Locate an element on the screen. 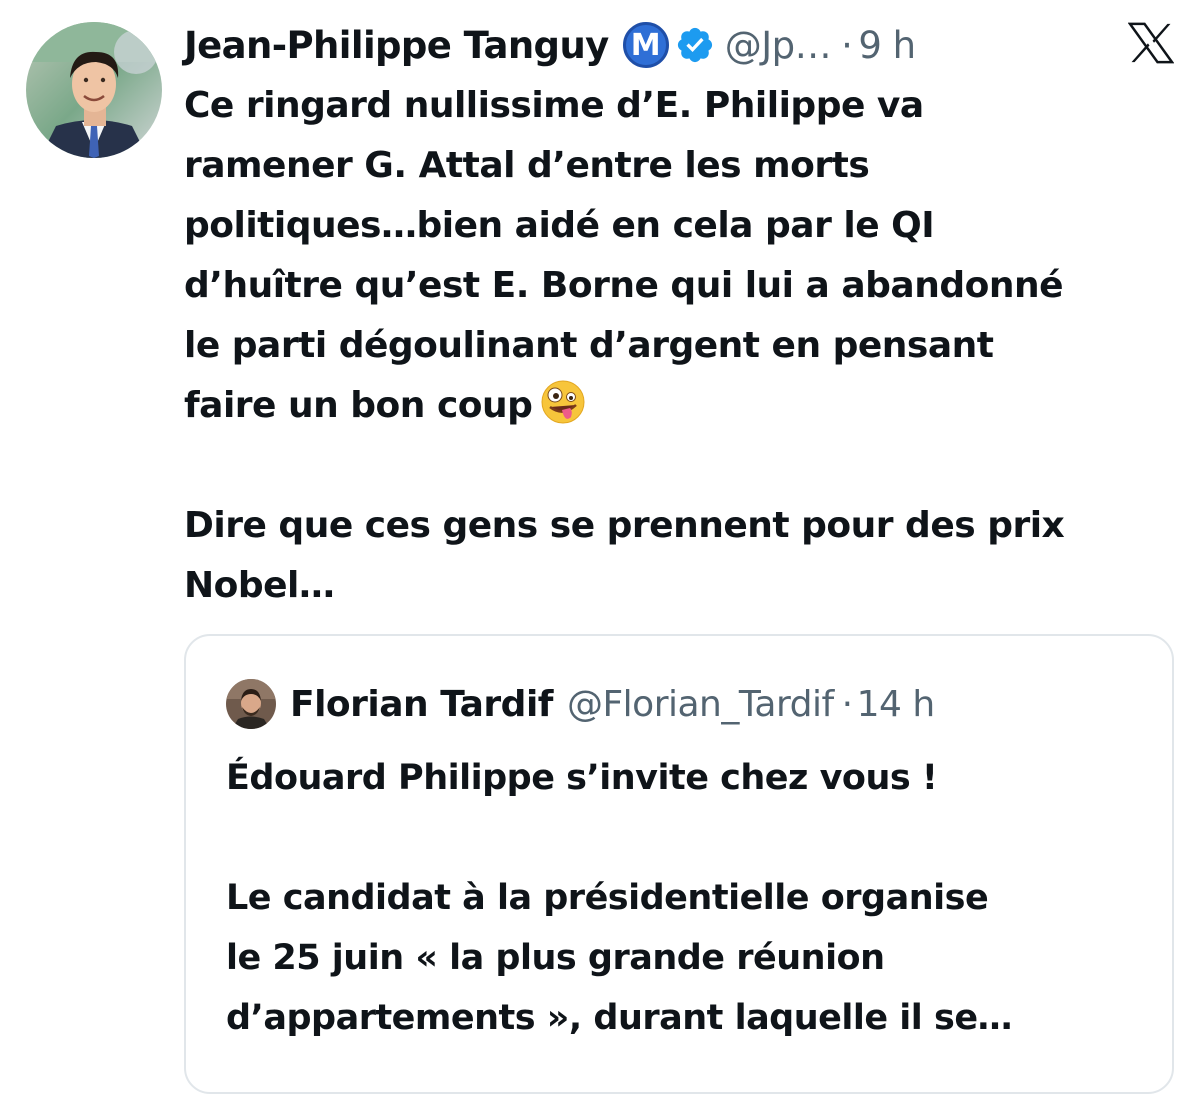 The image size is (1200, 1094). author-avatar is located at coordinates (94, 90).